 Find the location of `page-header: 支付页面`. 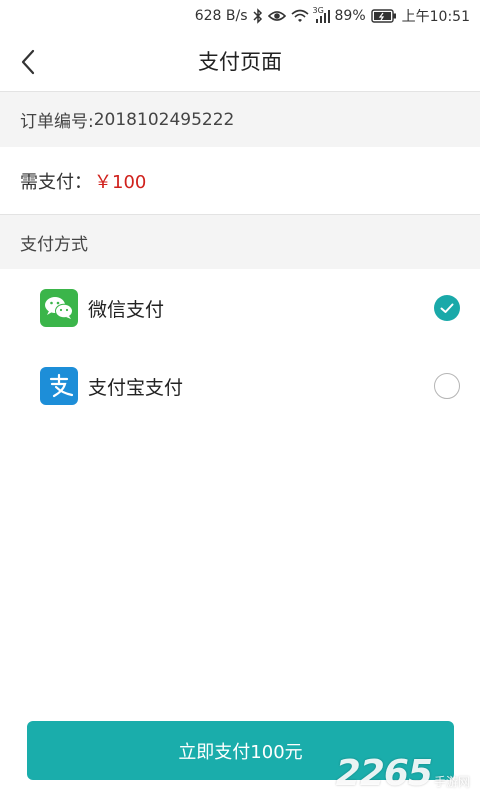

page-header: 支付页面 is located at coordinates (240, 62).